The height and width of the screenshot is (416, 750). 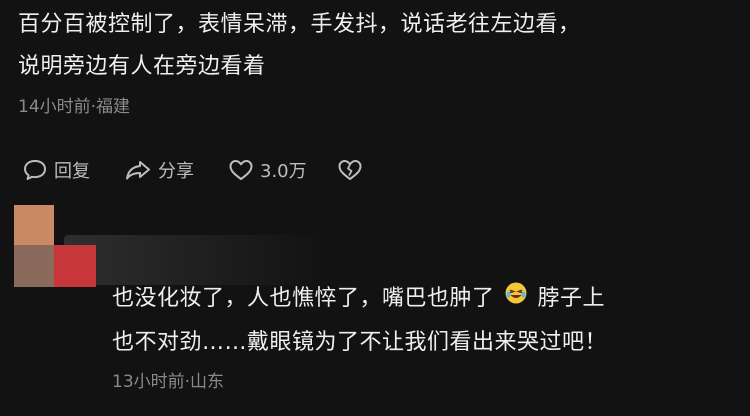 What do you see at coordinates (74, 107) in the screenshot?
I see `comment-1-meta: 14小时前·福建` at bounding box center [74, 107].